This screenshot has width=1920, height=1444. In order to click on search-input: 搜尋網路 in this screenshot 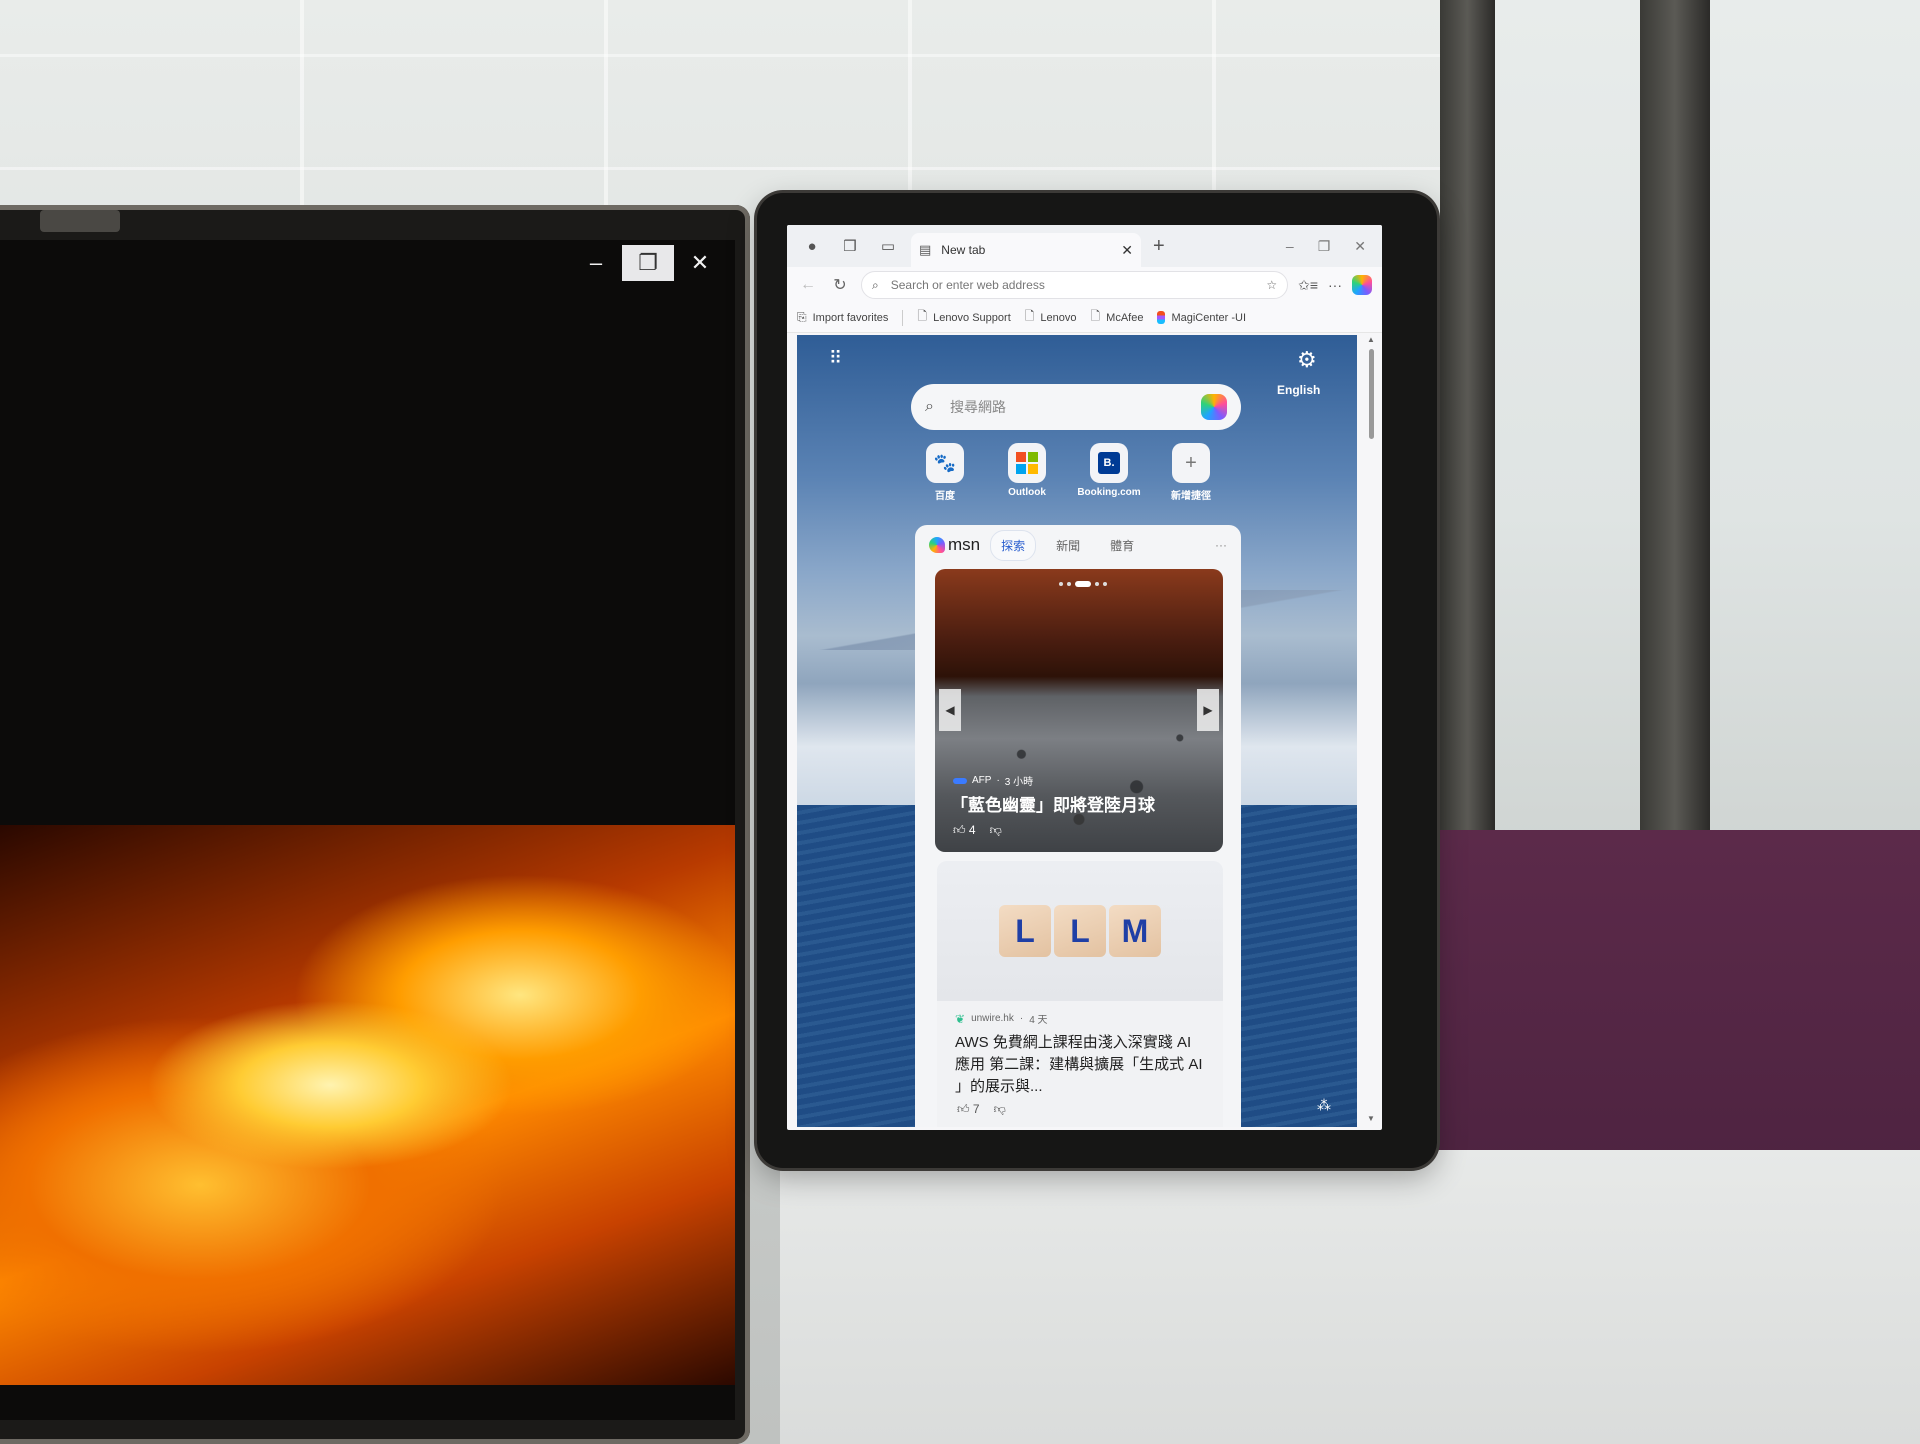, I will do `click(1075, 407)`.